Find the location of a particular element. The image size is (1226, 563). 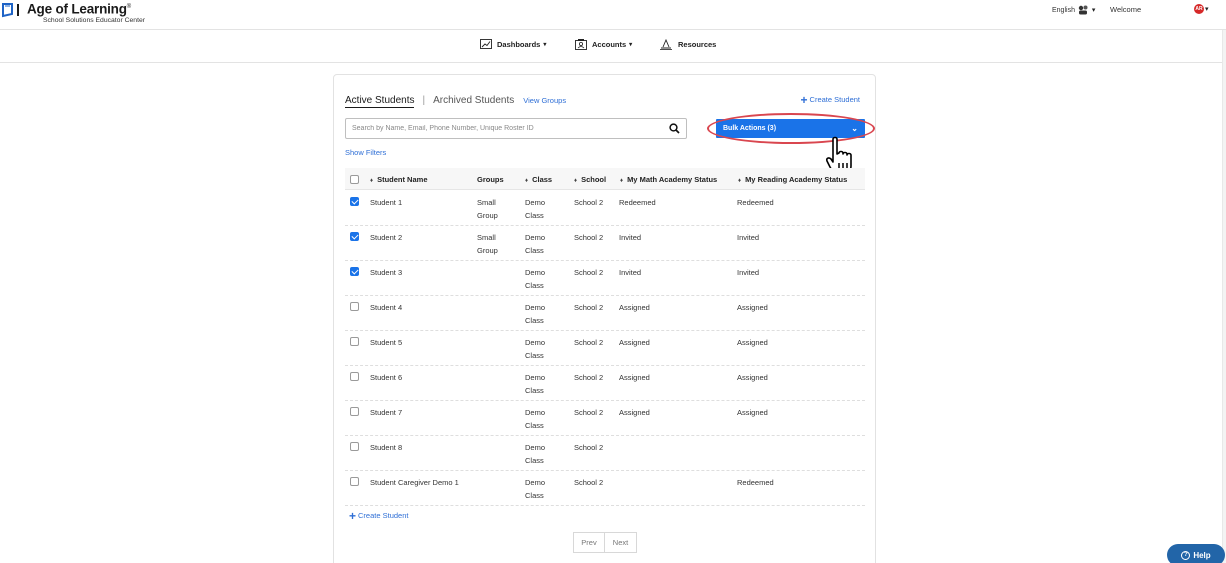

question-icon: ? is located at coordinates (1186, 555).